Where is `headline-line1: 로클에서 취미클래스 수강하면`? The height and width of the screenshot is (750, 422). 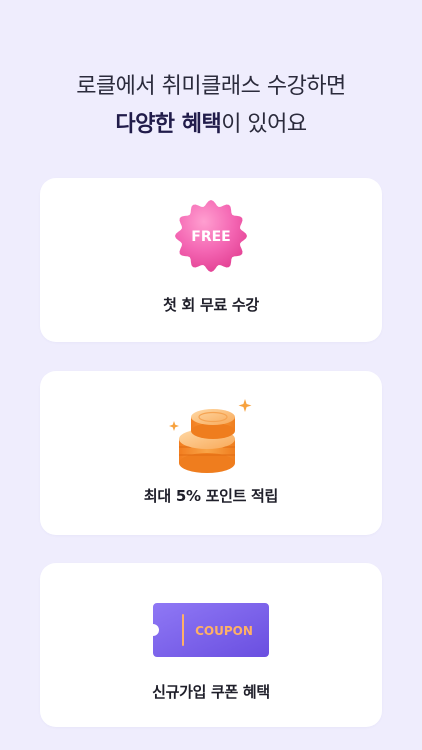
headline-line1: 로클에서 취미클래스 수강하면 is located at coordinates (211, 86).